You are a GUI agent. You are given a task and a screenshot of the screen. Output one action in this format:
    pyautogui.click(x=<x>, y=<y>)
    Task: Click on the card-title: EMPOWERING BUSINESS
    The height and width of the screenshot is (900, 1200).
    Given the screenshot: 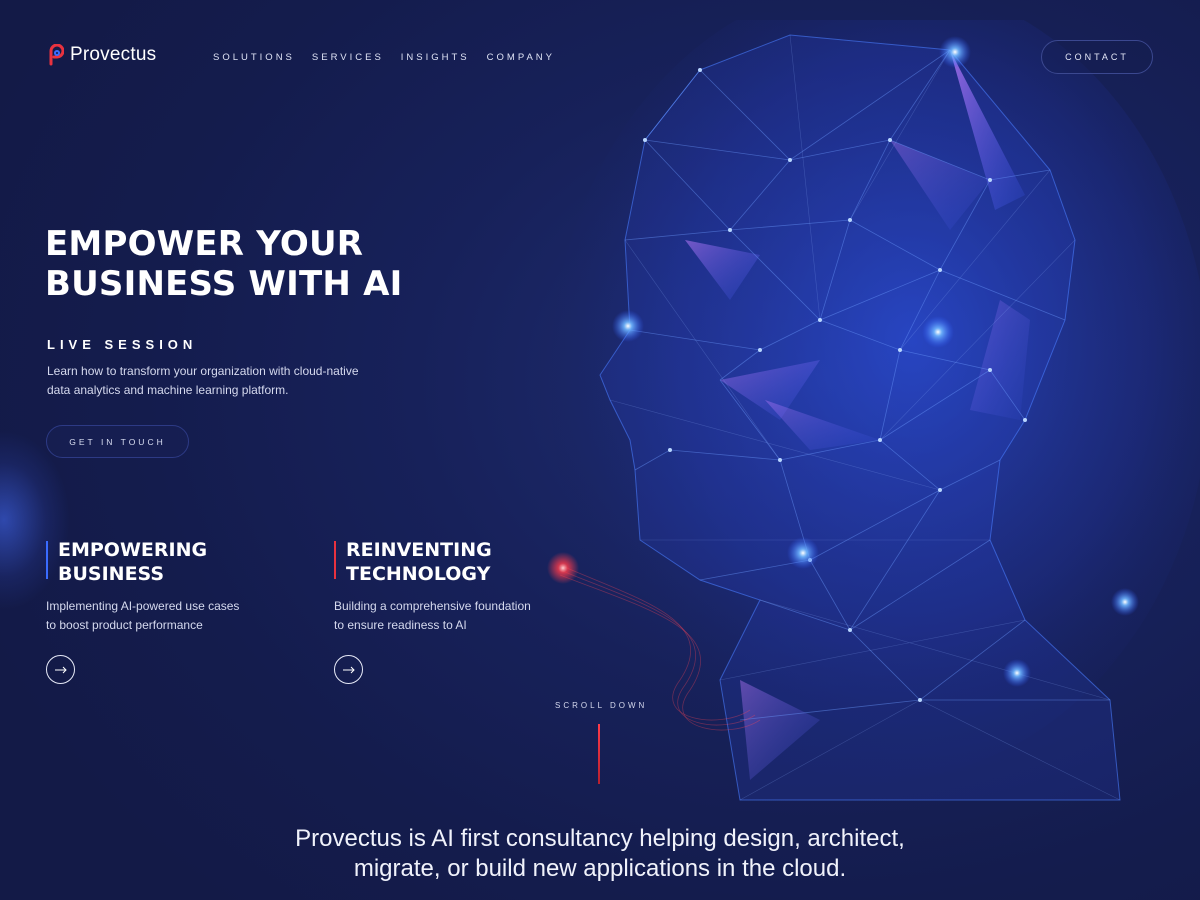 What is the action you would take?
    pyautogui.click(x=133, y=562)
    